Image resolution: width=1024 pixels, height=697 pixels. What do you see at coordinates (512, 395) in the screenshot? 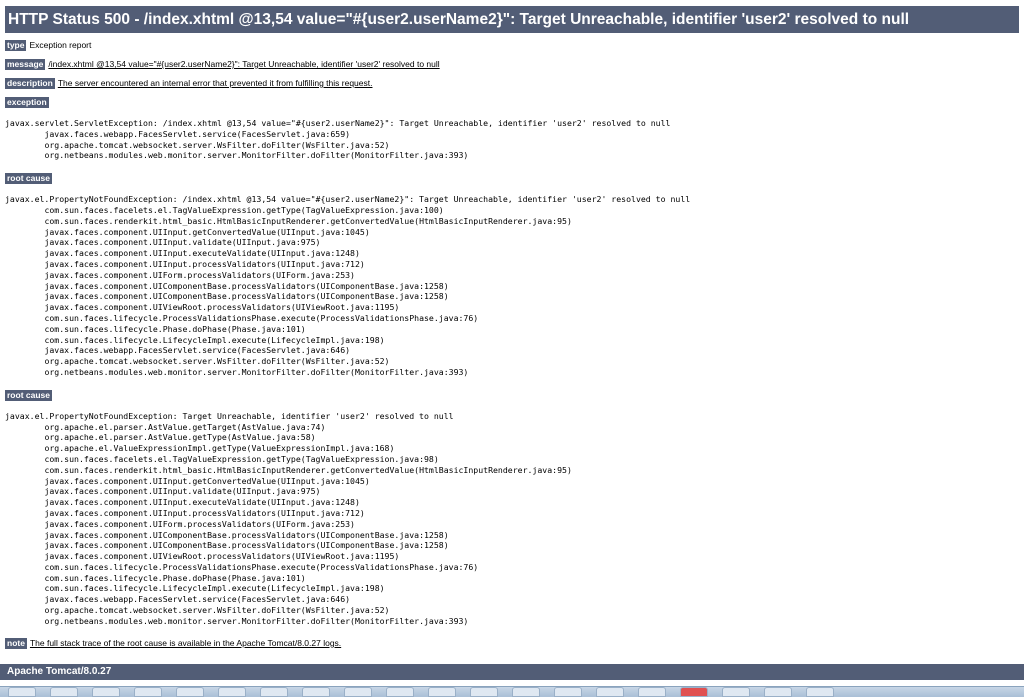
I see `root-cause-row-2: root cause` at bounding box center [512, 395].